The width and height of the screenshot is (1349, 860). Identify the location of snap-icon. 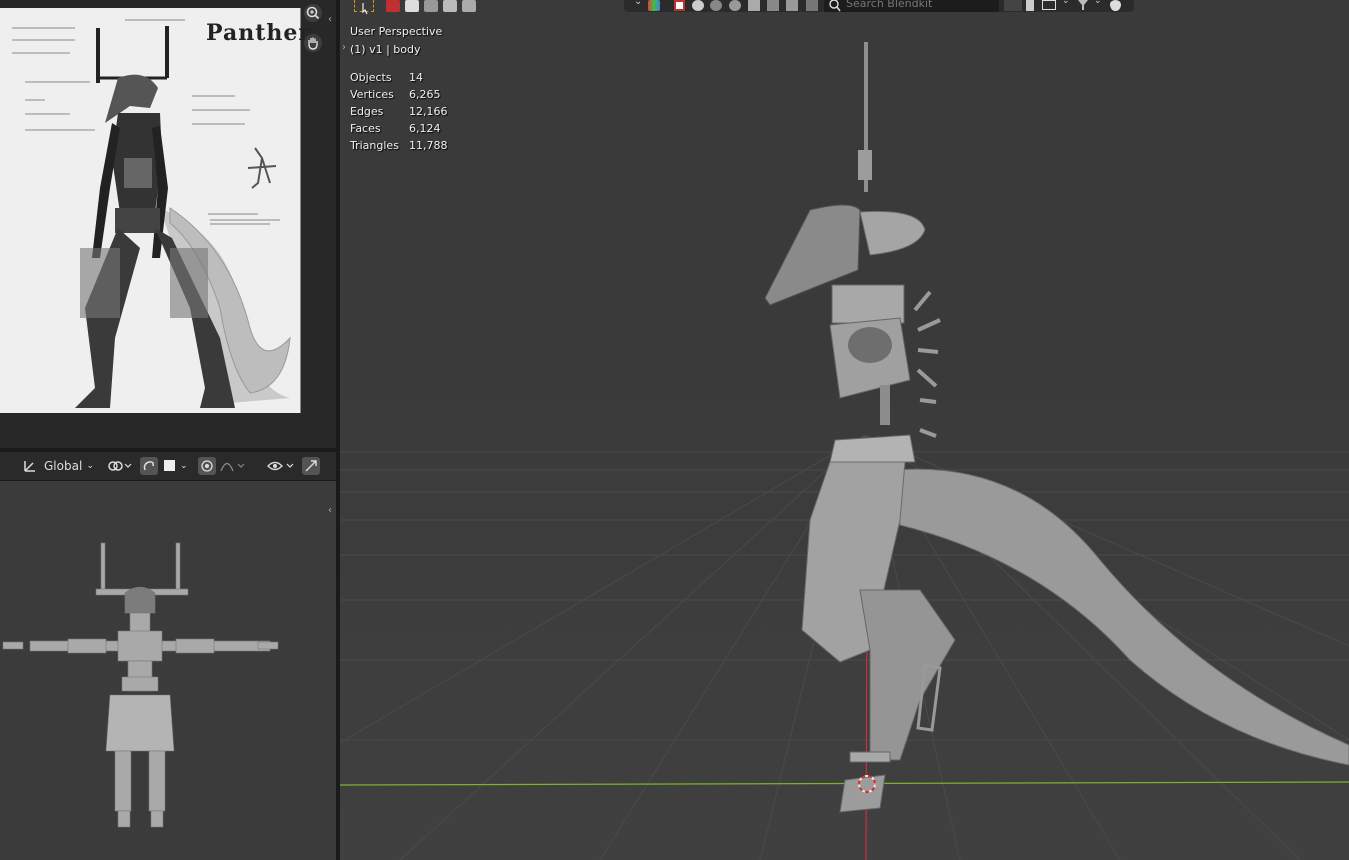
(148, 466).